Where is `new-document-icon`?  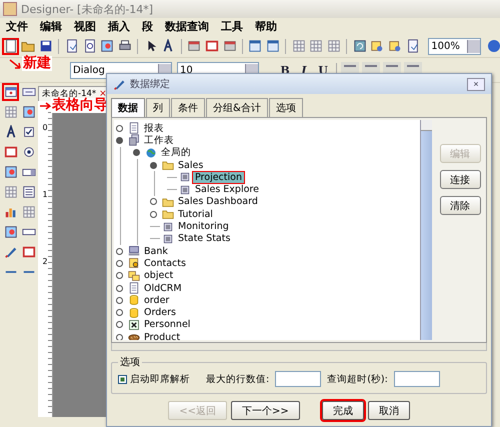
new-document-icon is located at coordinates (11, 46).